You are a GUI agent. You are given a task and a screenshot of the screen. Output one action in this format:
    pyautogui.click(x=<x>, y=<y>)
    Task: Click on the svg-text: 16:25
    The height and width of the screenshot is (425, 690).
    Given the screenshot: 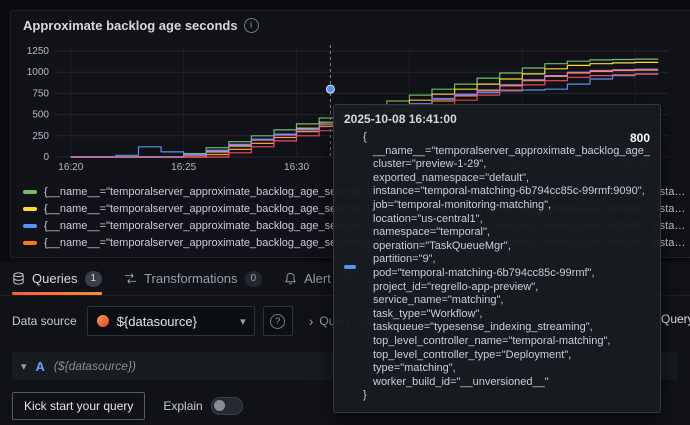 What is the action you would take?
    pyautogui.click(x=183, y=167)
    